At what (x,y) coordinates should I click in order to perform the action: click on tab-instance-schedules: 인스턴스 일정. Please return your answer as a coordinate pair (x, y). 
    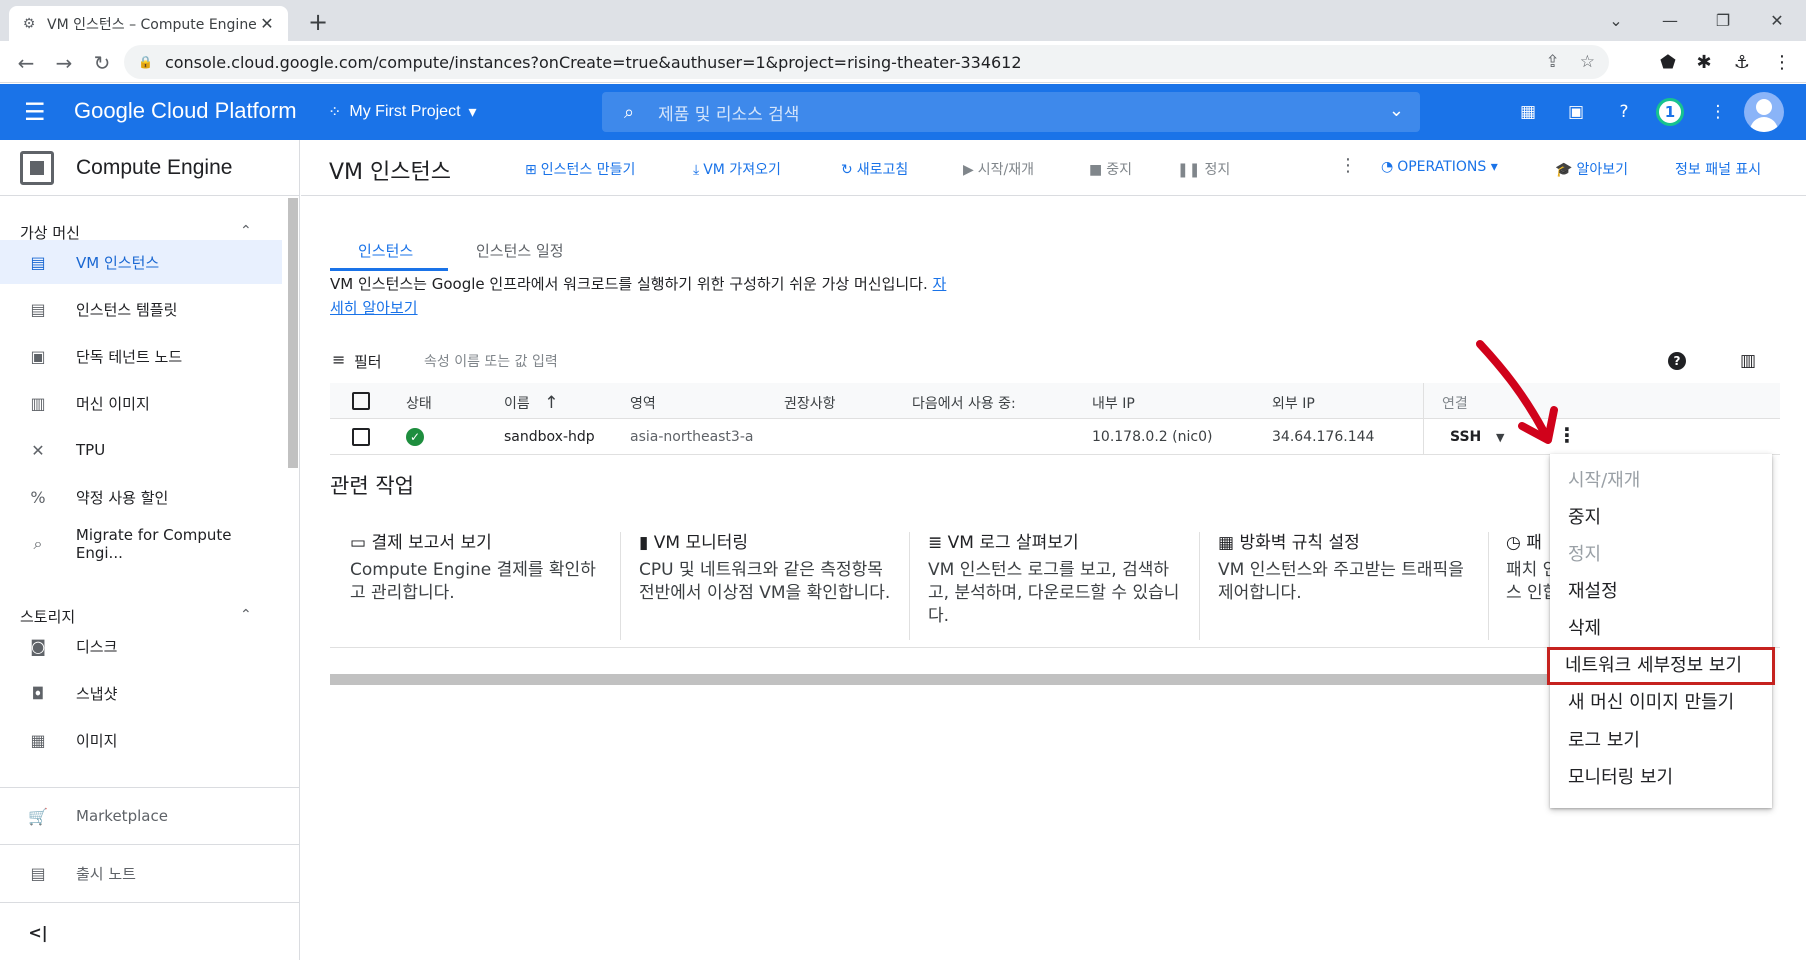
    Looking at the image, I should click on (520, 250).